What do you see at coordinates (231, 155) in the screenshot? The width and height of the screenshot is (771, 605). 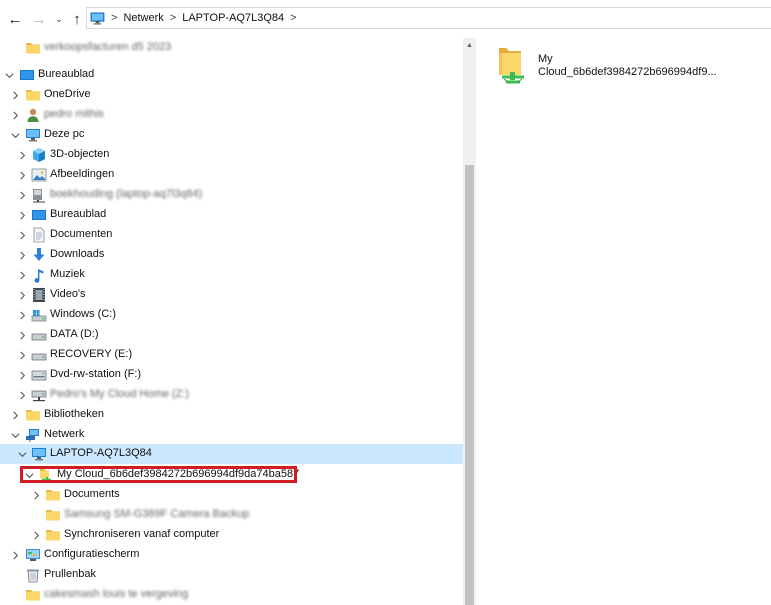 I see `nav-item-3d-objecten: 3D-objecten` at bounding box center [231, 155].